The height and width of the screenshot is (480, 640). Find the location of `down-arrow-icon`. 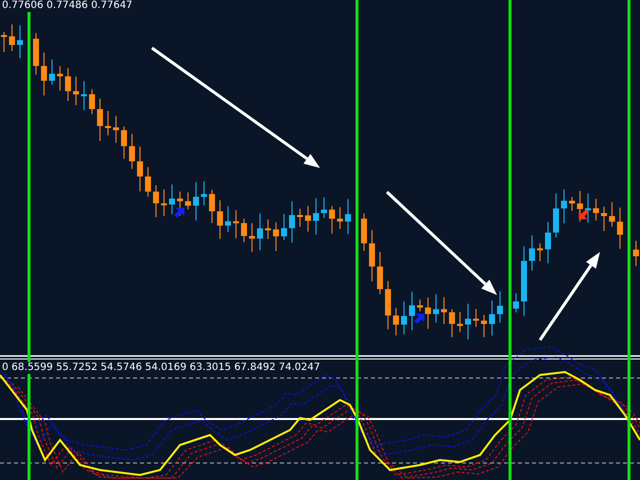

down-arrow-icon is located at coordinates (583, 214).